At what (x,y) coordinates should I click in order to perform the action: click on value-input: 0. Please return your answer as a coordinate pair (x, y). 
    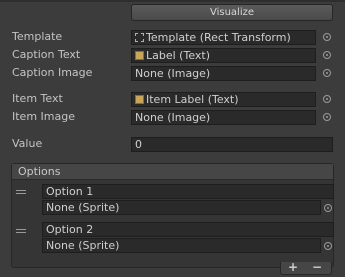
    Looking at the image, I should click on (232, 144).